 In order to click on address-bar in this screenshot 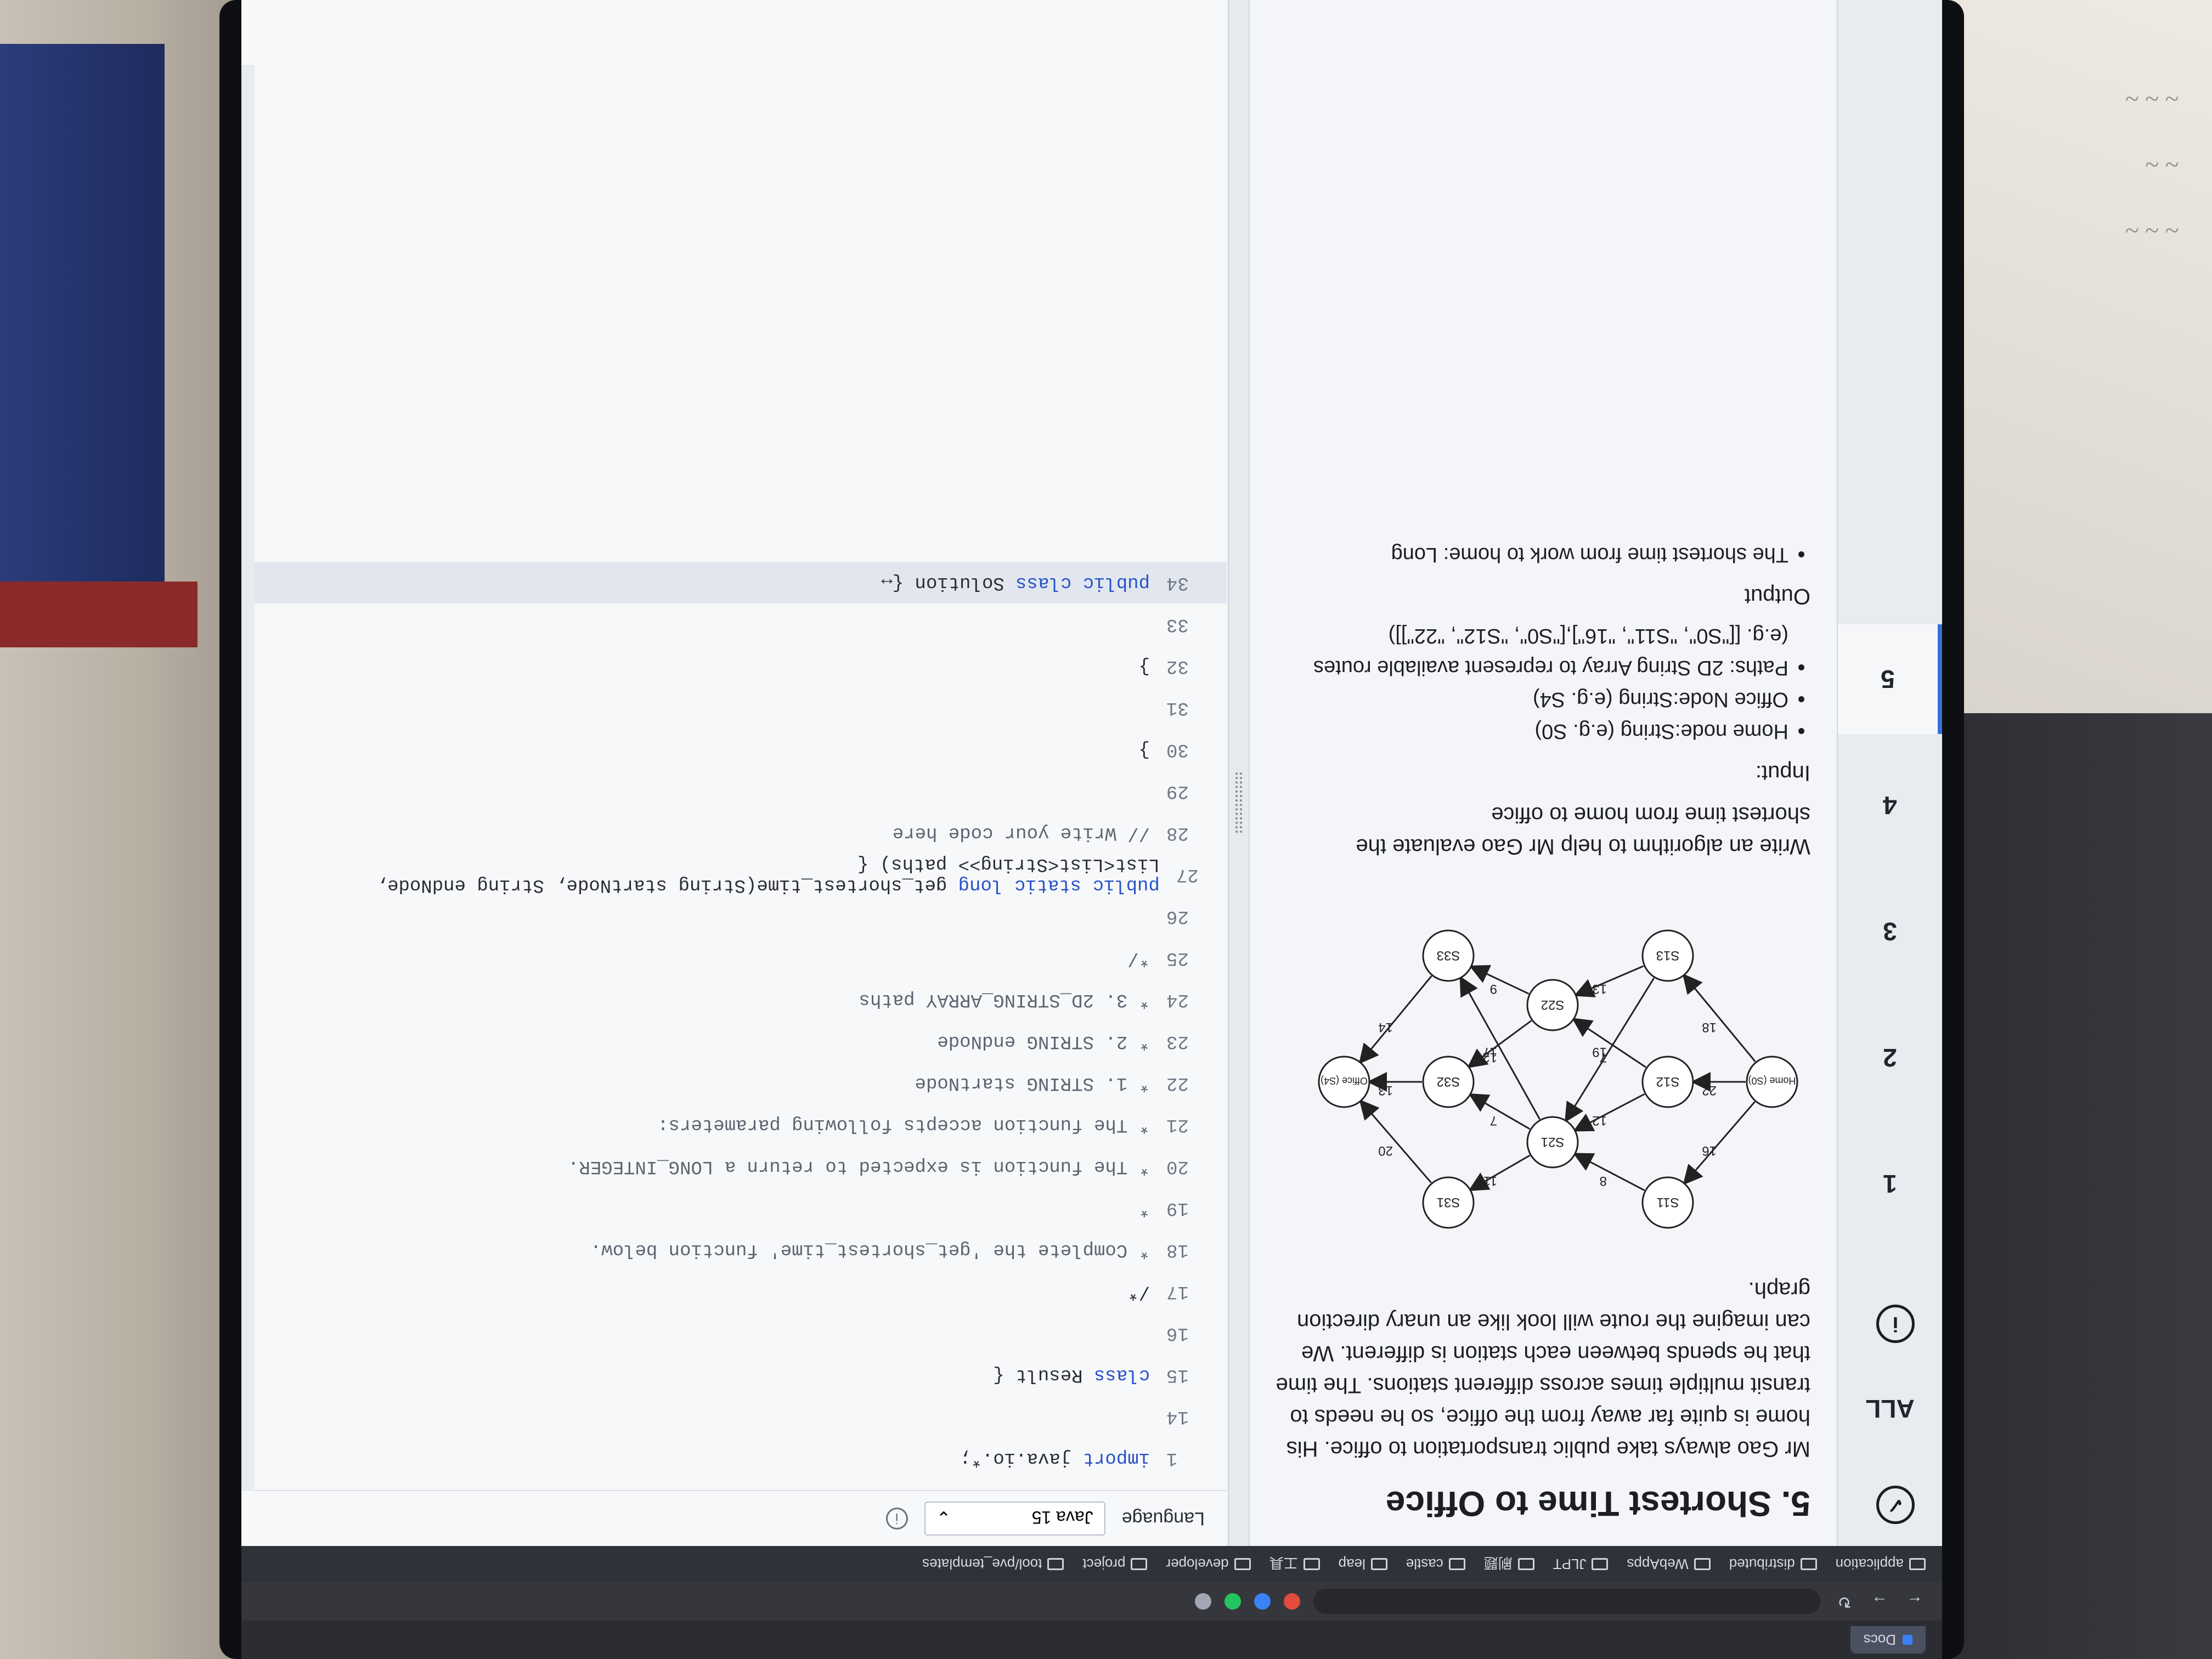, I will do `click(1566, 1602)`.